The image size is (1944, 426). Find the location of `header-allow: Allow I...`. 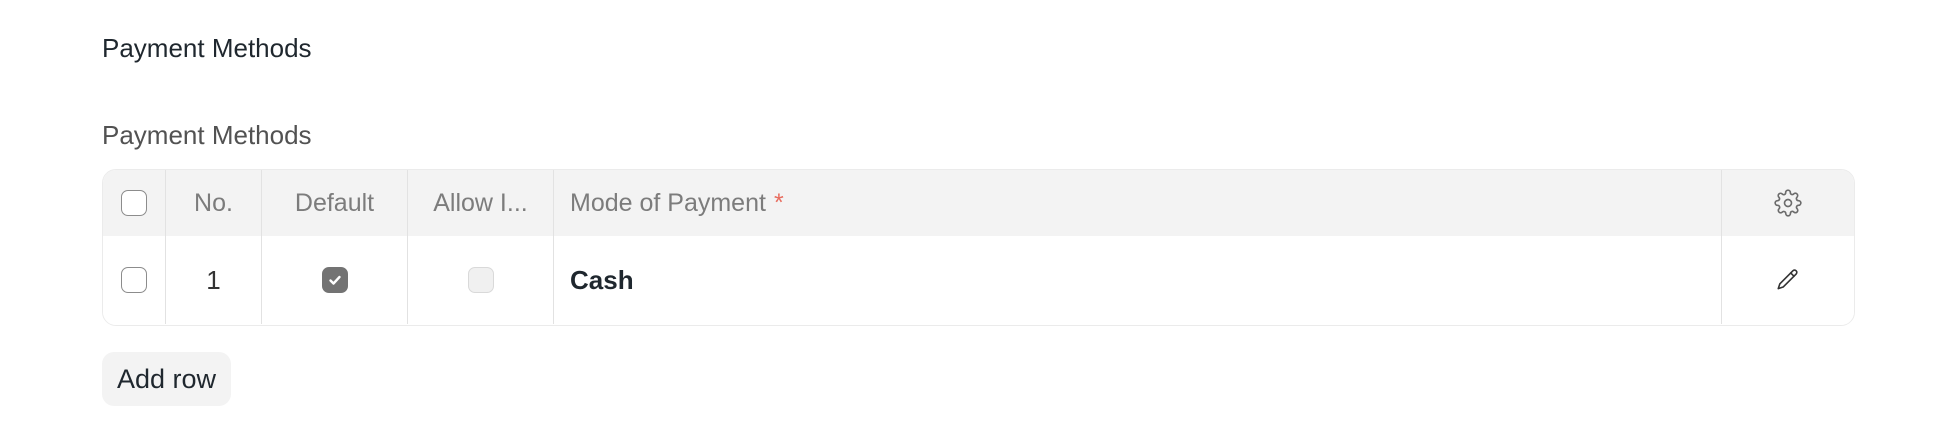

header-allow: Allow I... is located at coordinates (481, 203).